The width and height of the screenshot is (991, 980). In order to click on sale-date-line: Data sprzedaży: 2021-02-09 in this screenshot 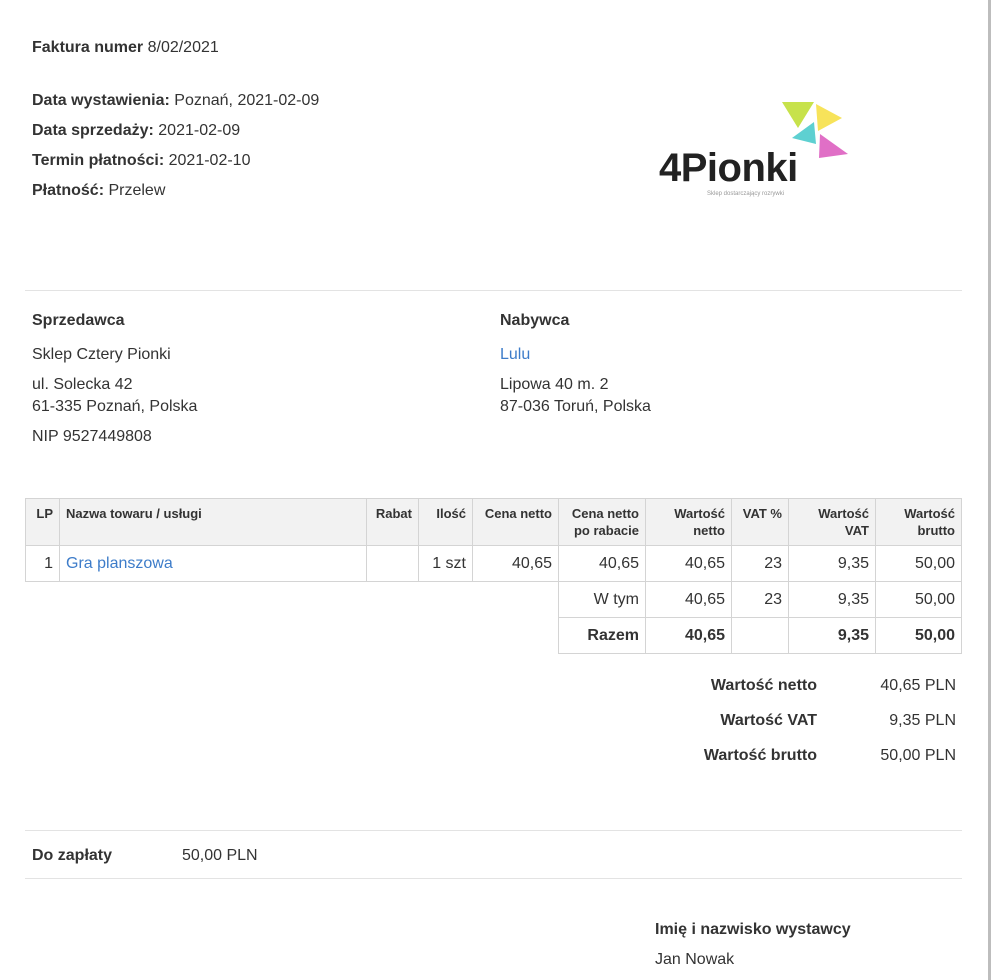, I will do `click(136, 131)`.